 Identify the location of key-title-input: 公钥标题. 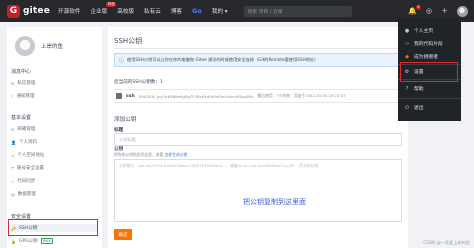
(258, 139).